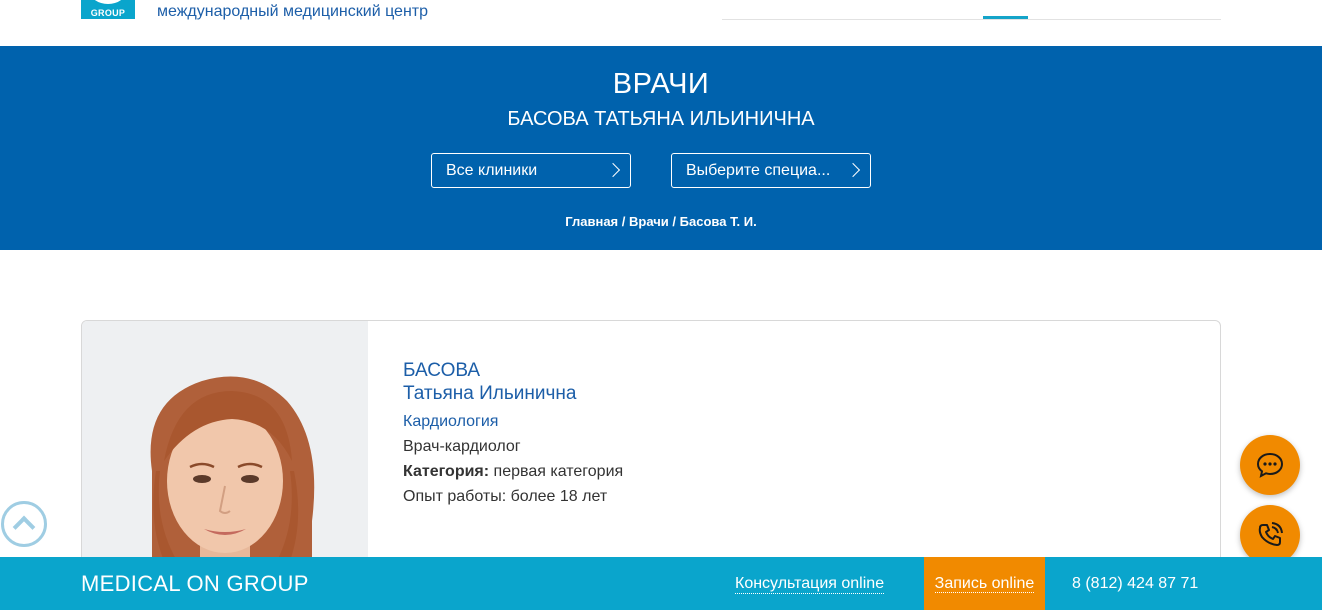 Image resolution: width=1322 pixels, height=610 pixels. I want to click on page-title: ВРАЧИ, so click(661, 84).